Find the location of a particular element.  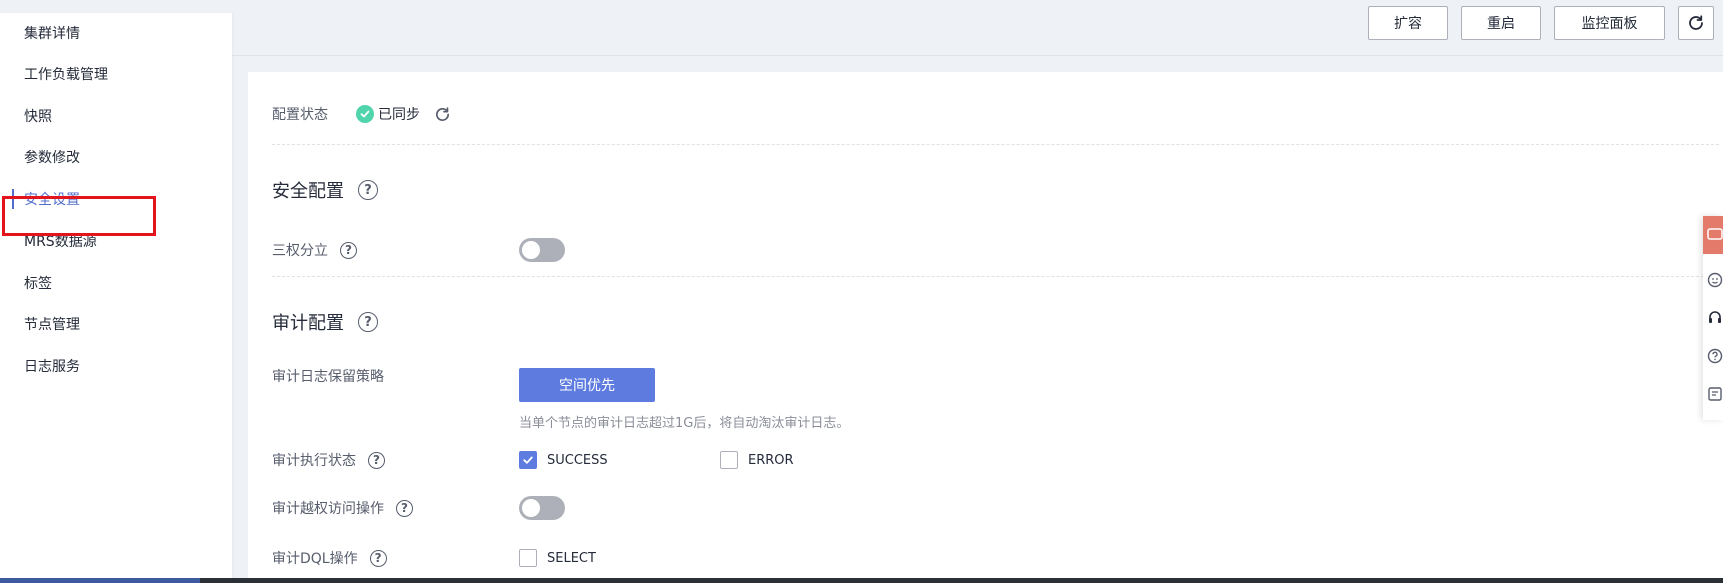

success-checkbox-label: SUCCESS is located at coordinates (577, 460).